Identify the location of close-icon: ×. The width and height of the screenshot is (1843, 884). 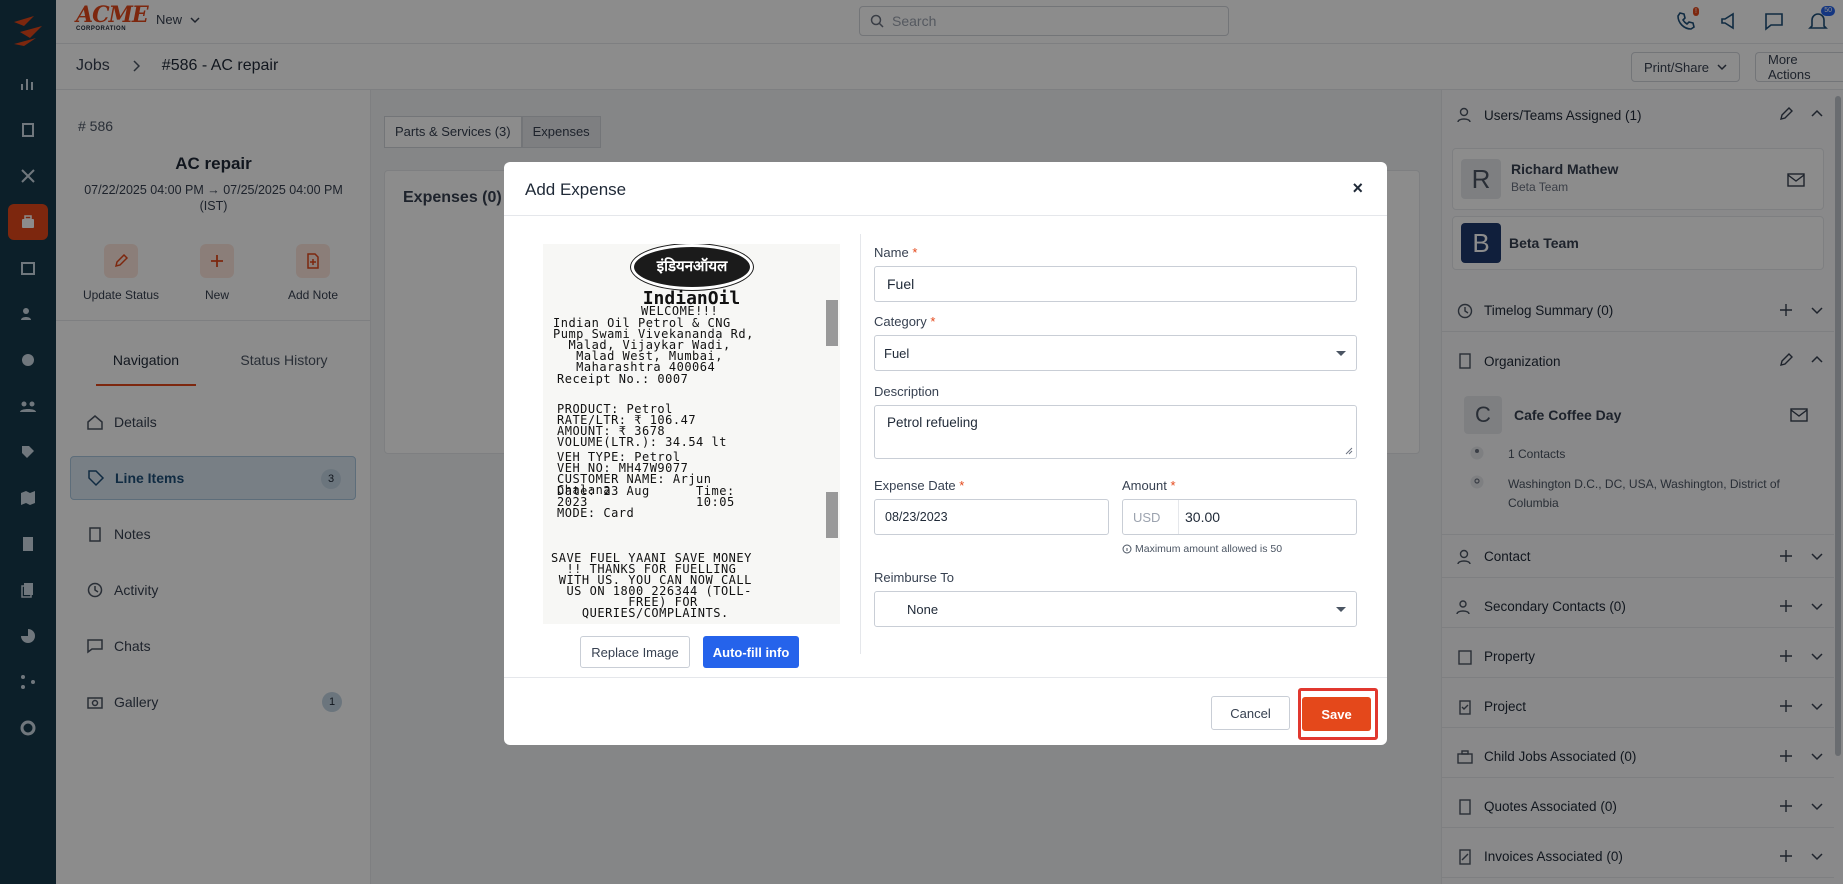
(1357, 188).